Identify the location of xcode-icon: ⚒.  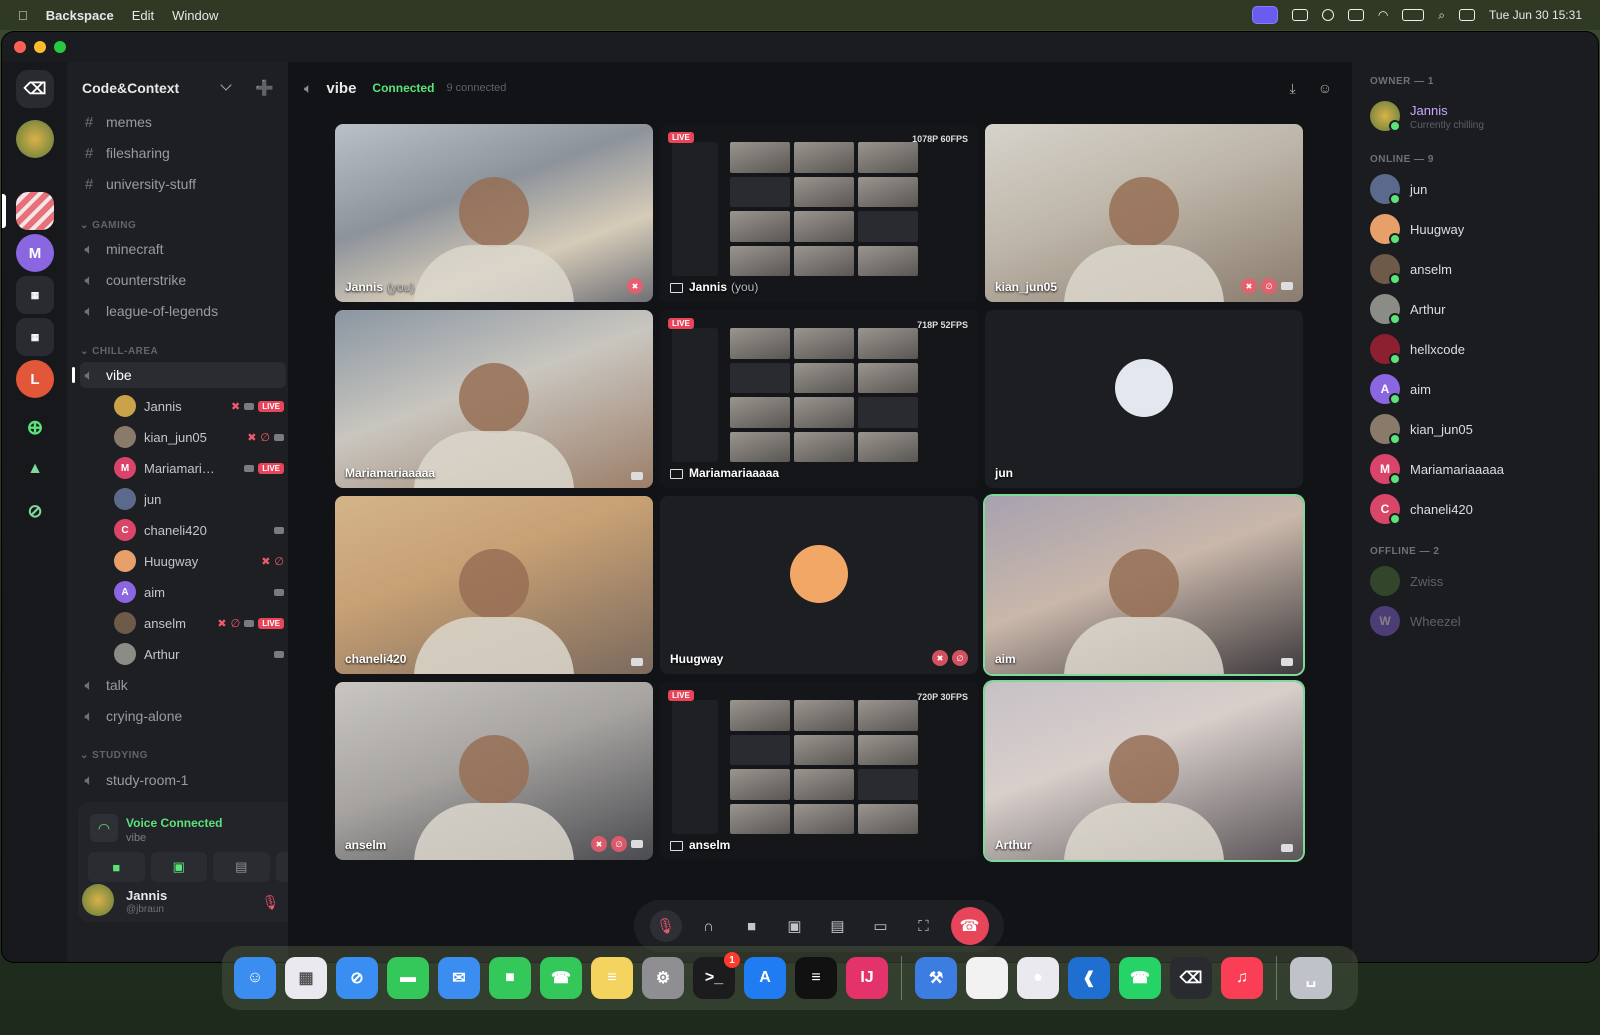
(936, 978).